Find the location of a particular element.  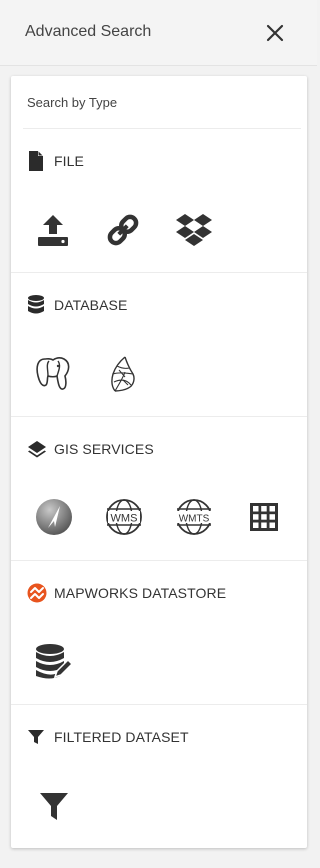

dialog-header: Advanced Search is located at coordinates (158, 33).